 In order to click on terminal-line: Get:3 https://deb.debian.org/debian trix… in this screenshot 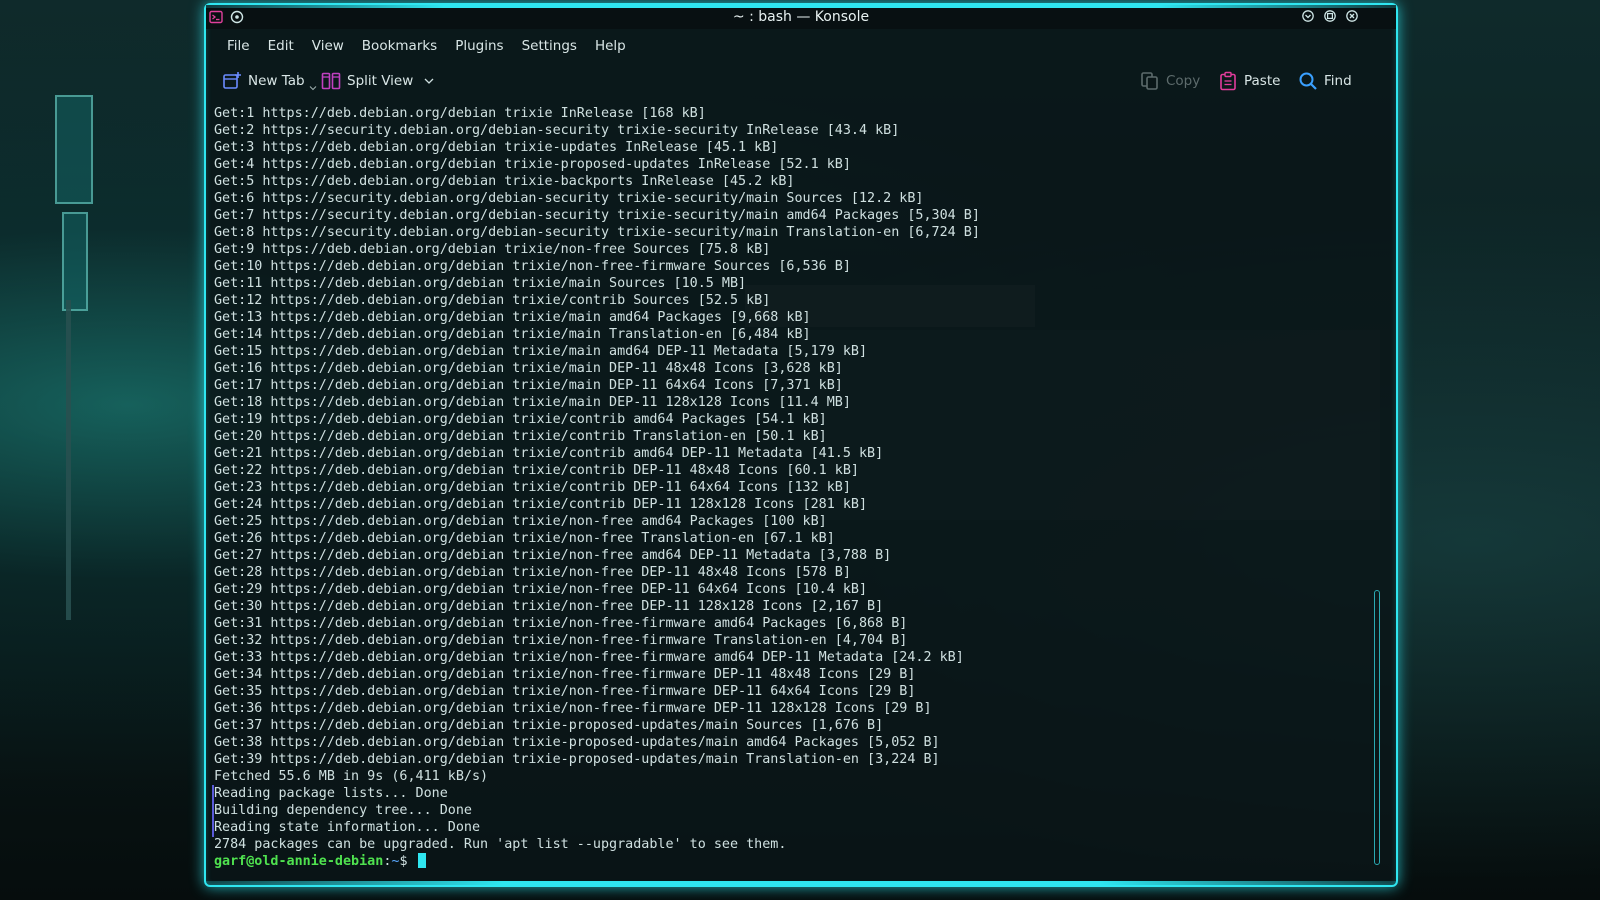, I will do `click(496, 147)`.